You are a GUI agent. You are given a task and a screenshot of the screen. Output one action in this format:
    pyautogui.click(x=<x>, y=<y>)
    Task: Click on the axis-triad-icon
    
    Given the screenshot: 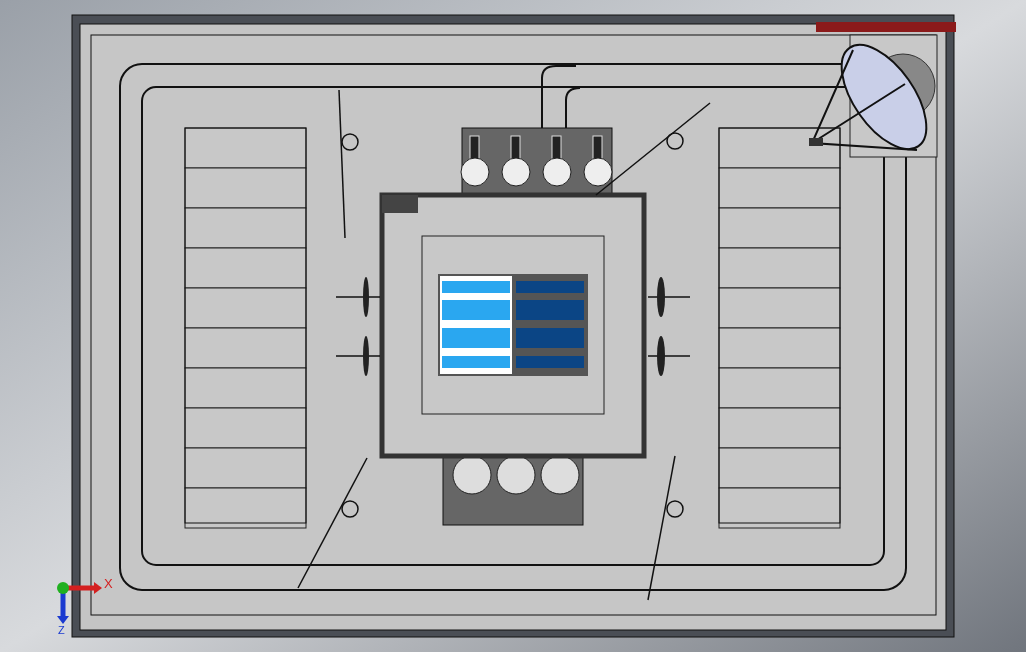 What is the action you would take?
    pyautogui.click(x=79, y=603)
    